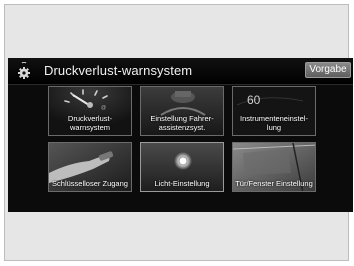  I want to click on tile-light-settings: Licht-Einstellung, so click(182, 167).